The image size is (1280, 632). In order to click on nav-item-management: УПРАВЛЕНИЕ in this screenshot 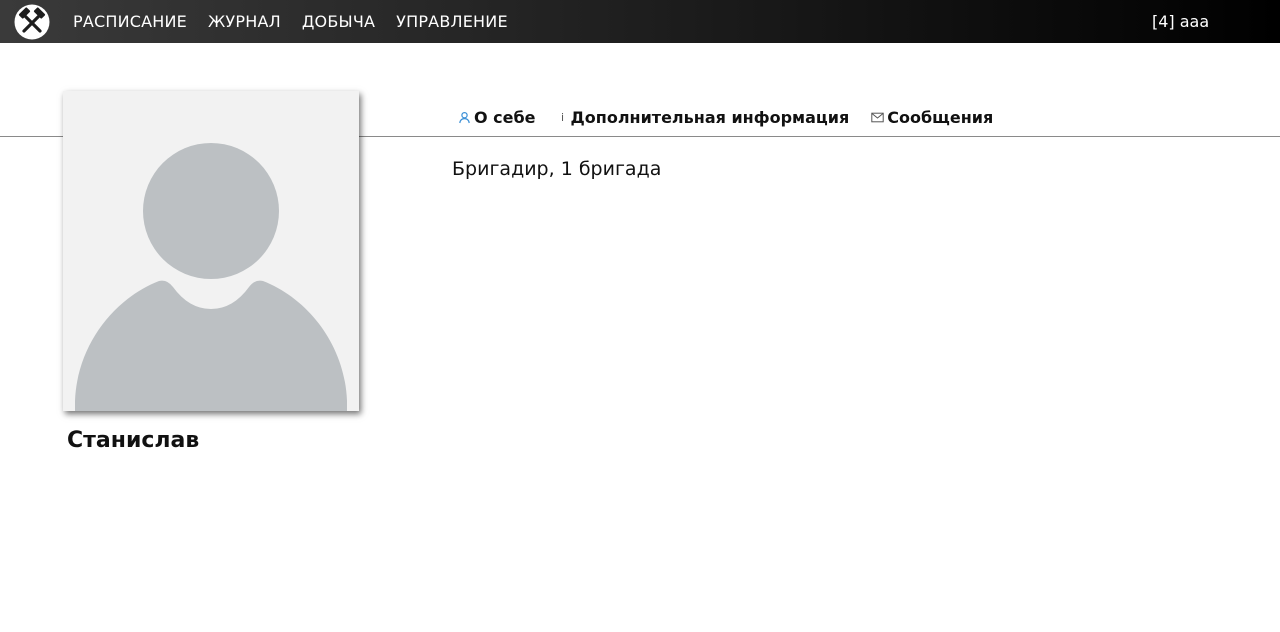, I will do `click(452, 21)`.